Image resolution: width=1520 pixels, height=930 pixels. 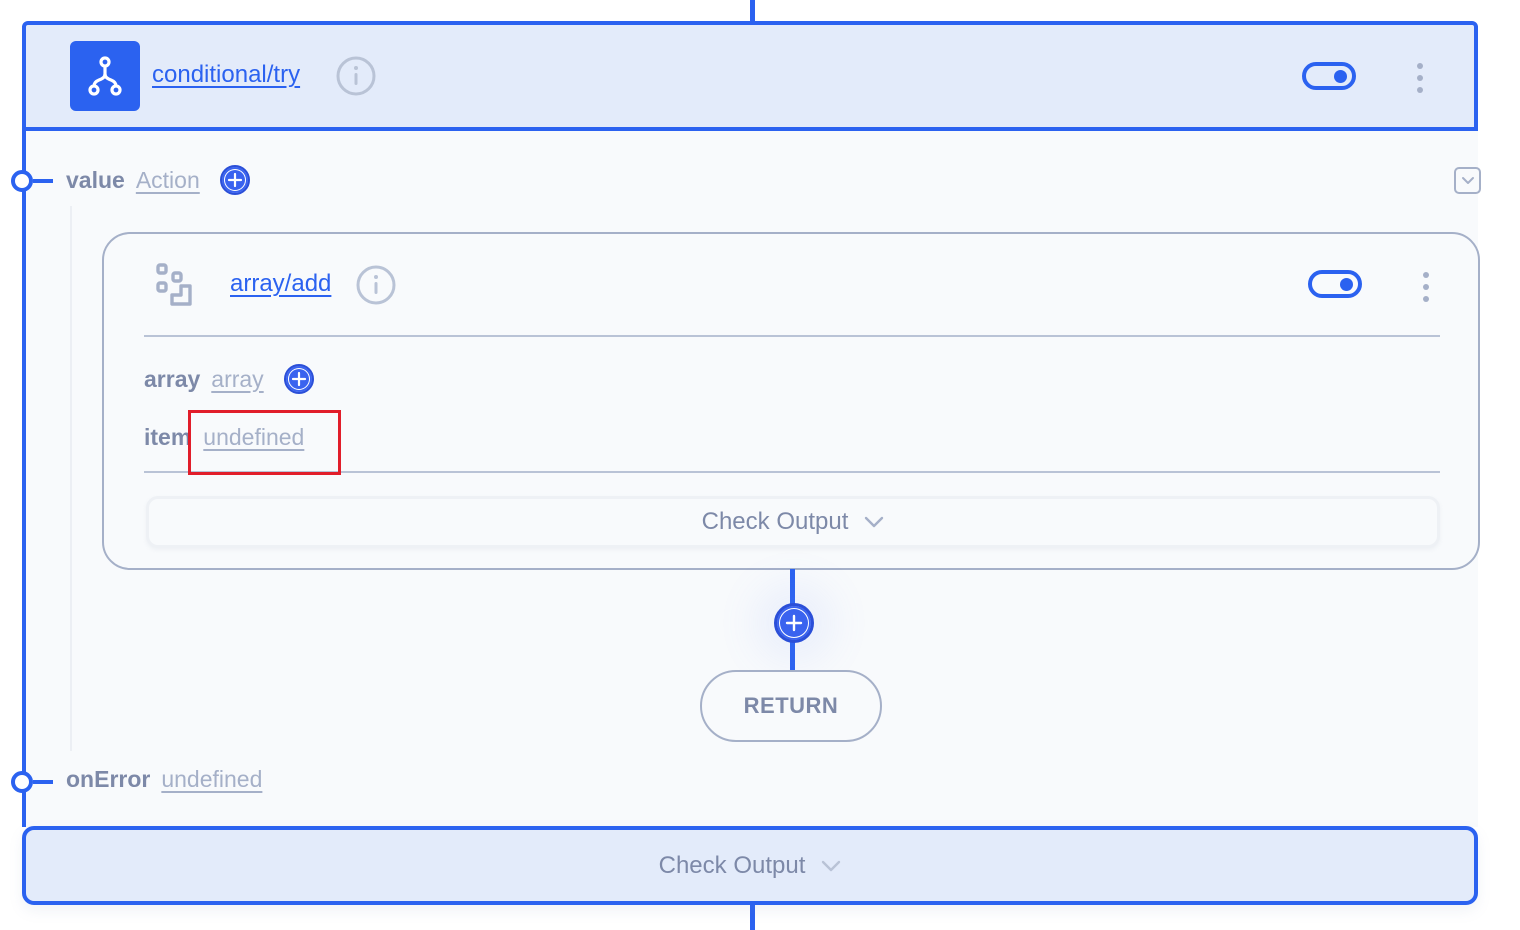 I want to click on conditional-try-node-header: conditional/try, so click(x=750, y=76).